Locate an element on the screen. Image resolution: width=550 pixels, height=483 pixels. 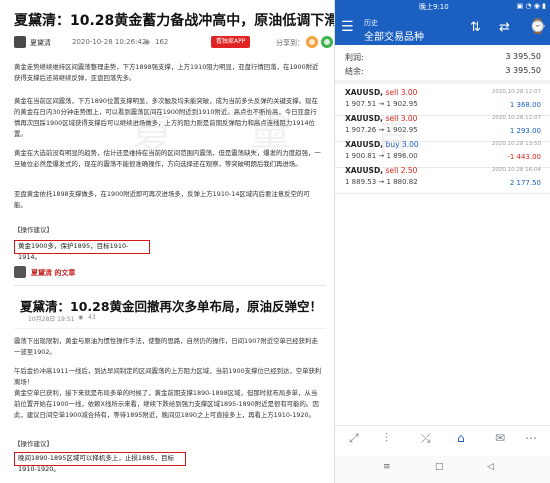
trade-prices: 1 907.26 → 1 902.95 is located at coordinates (381, 130).